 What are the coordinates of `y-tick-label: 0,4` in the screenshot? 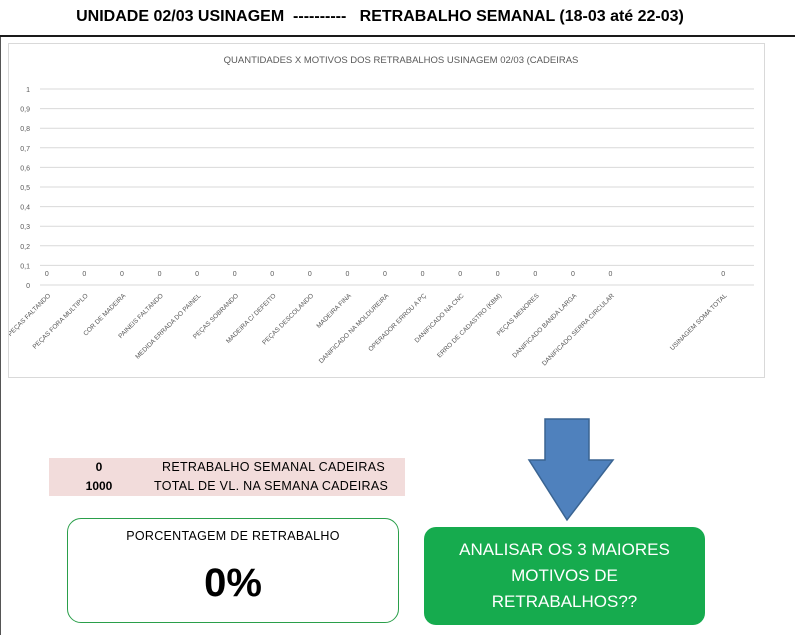 It's located at (25, 208).